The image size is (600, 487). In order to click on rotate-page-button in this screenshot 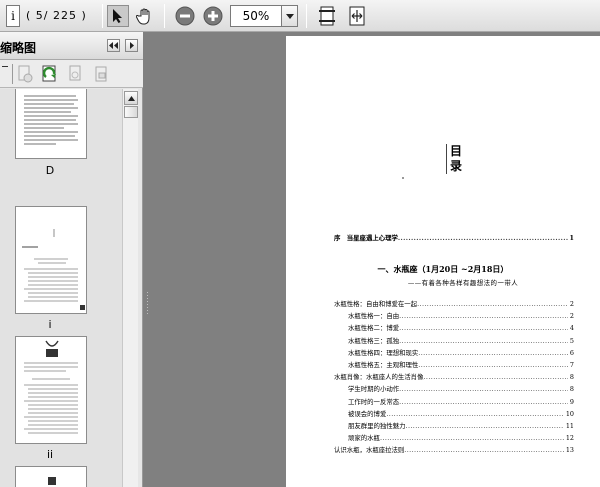, I will do `click(50, 75)`.